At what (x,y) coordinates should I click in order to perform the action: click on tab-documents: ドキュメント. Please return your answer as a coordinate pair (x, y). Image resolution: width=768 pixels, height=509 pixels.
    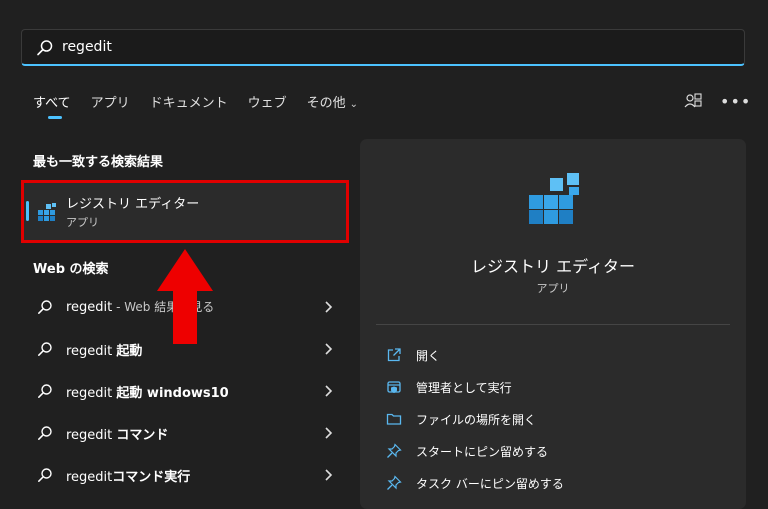
    Looking at the image, I should click on (189, 103).